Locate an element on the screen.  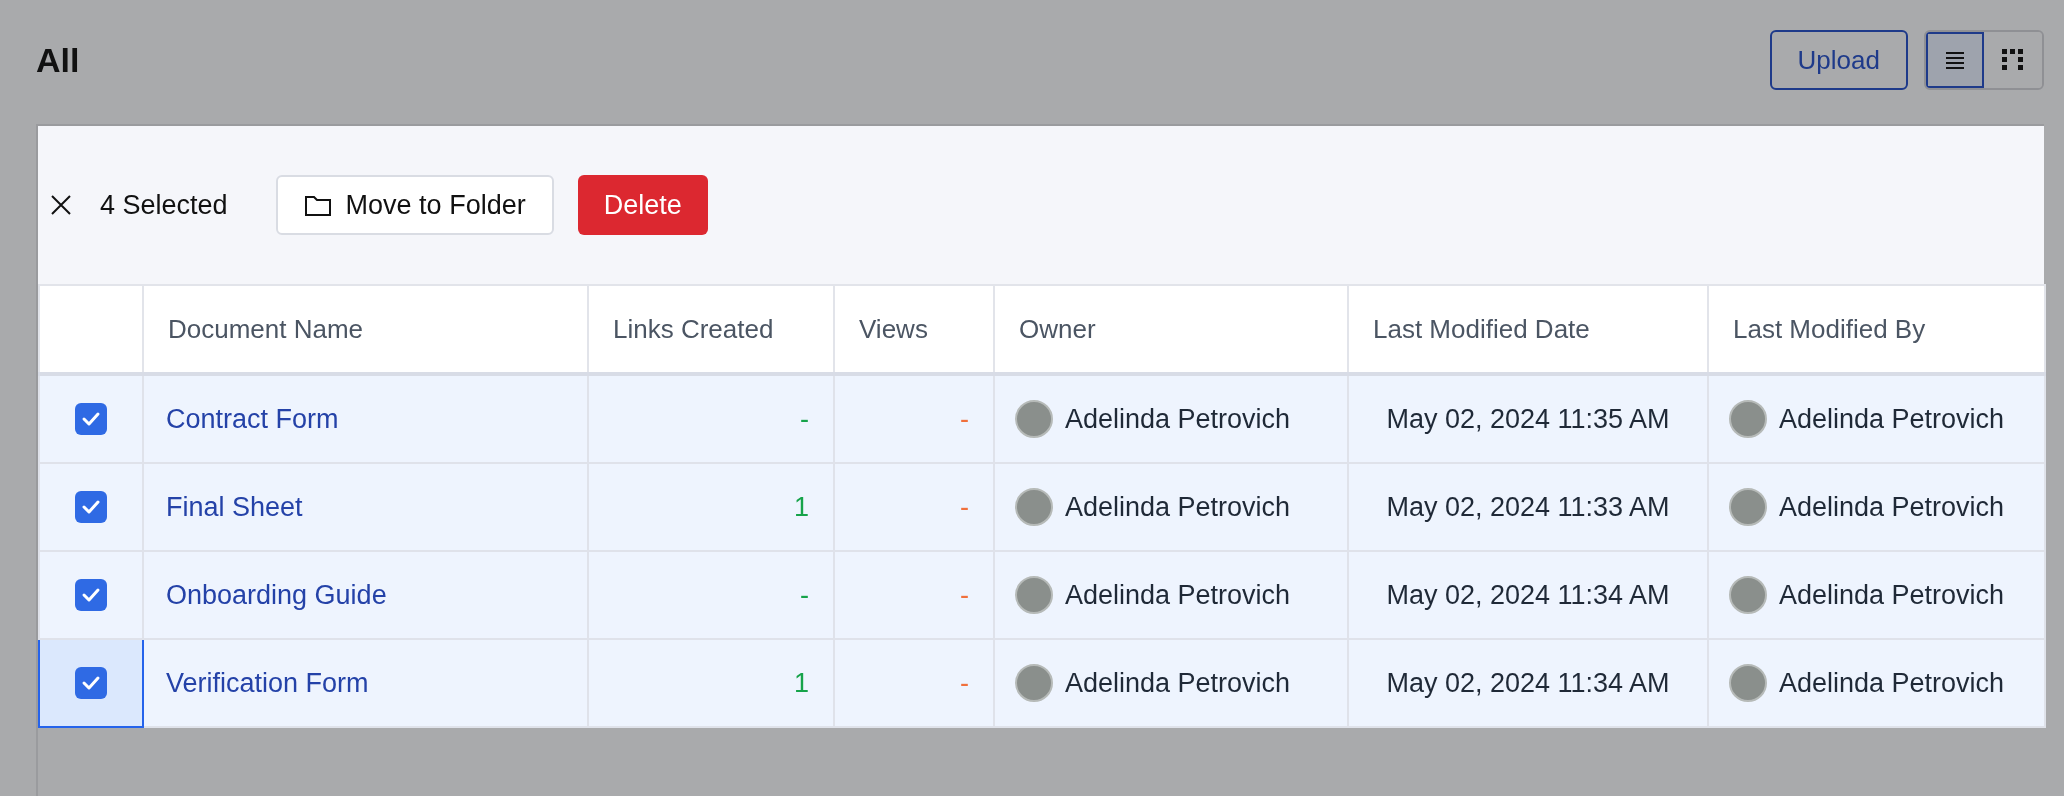
upload-button: Upload is located at coordinates (1838, 60).